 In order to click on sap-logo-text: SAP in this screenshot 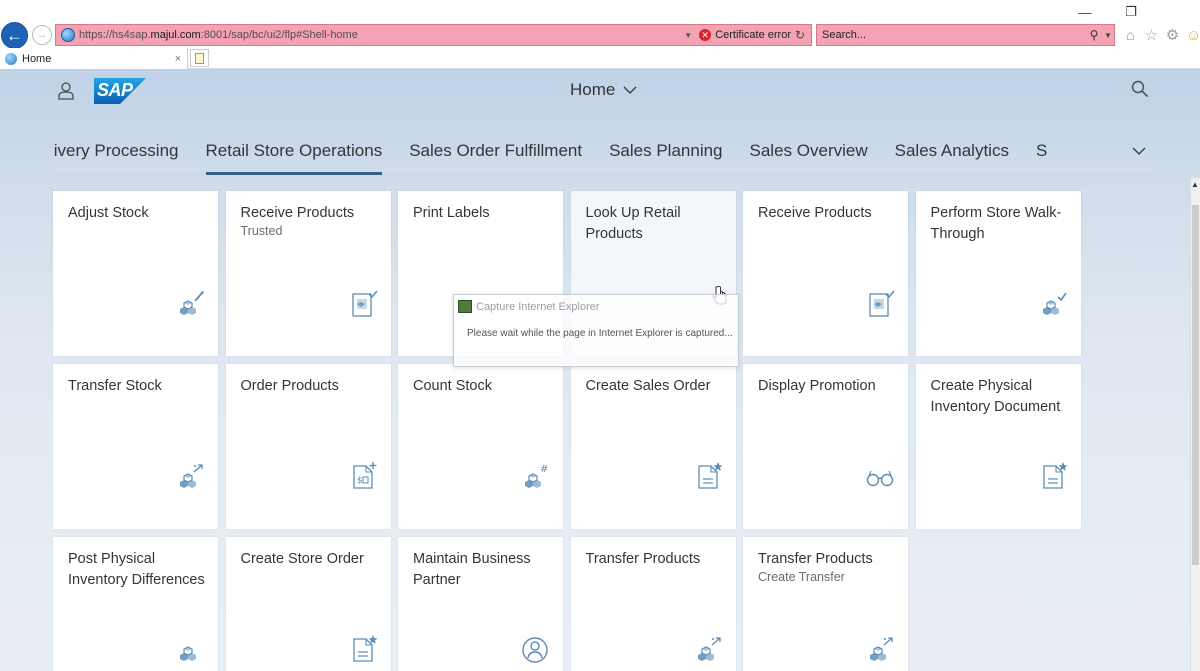, I will do `click(115, 90)`.